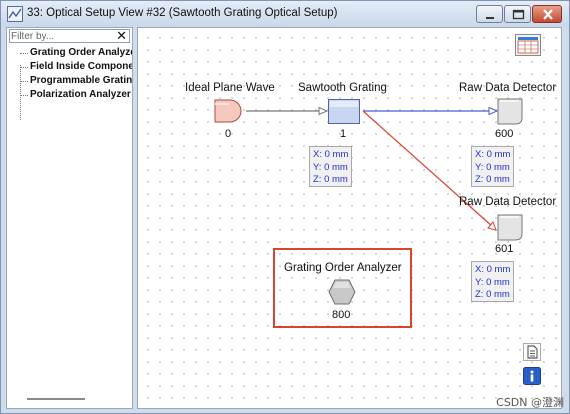  I want to click on watermark-text: CSDN @澄渊, so click(530, 402).